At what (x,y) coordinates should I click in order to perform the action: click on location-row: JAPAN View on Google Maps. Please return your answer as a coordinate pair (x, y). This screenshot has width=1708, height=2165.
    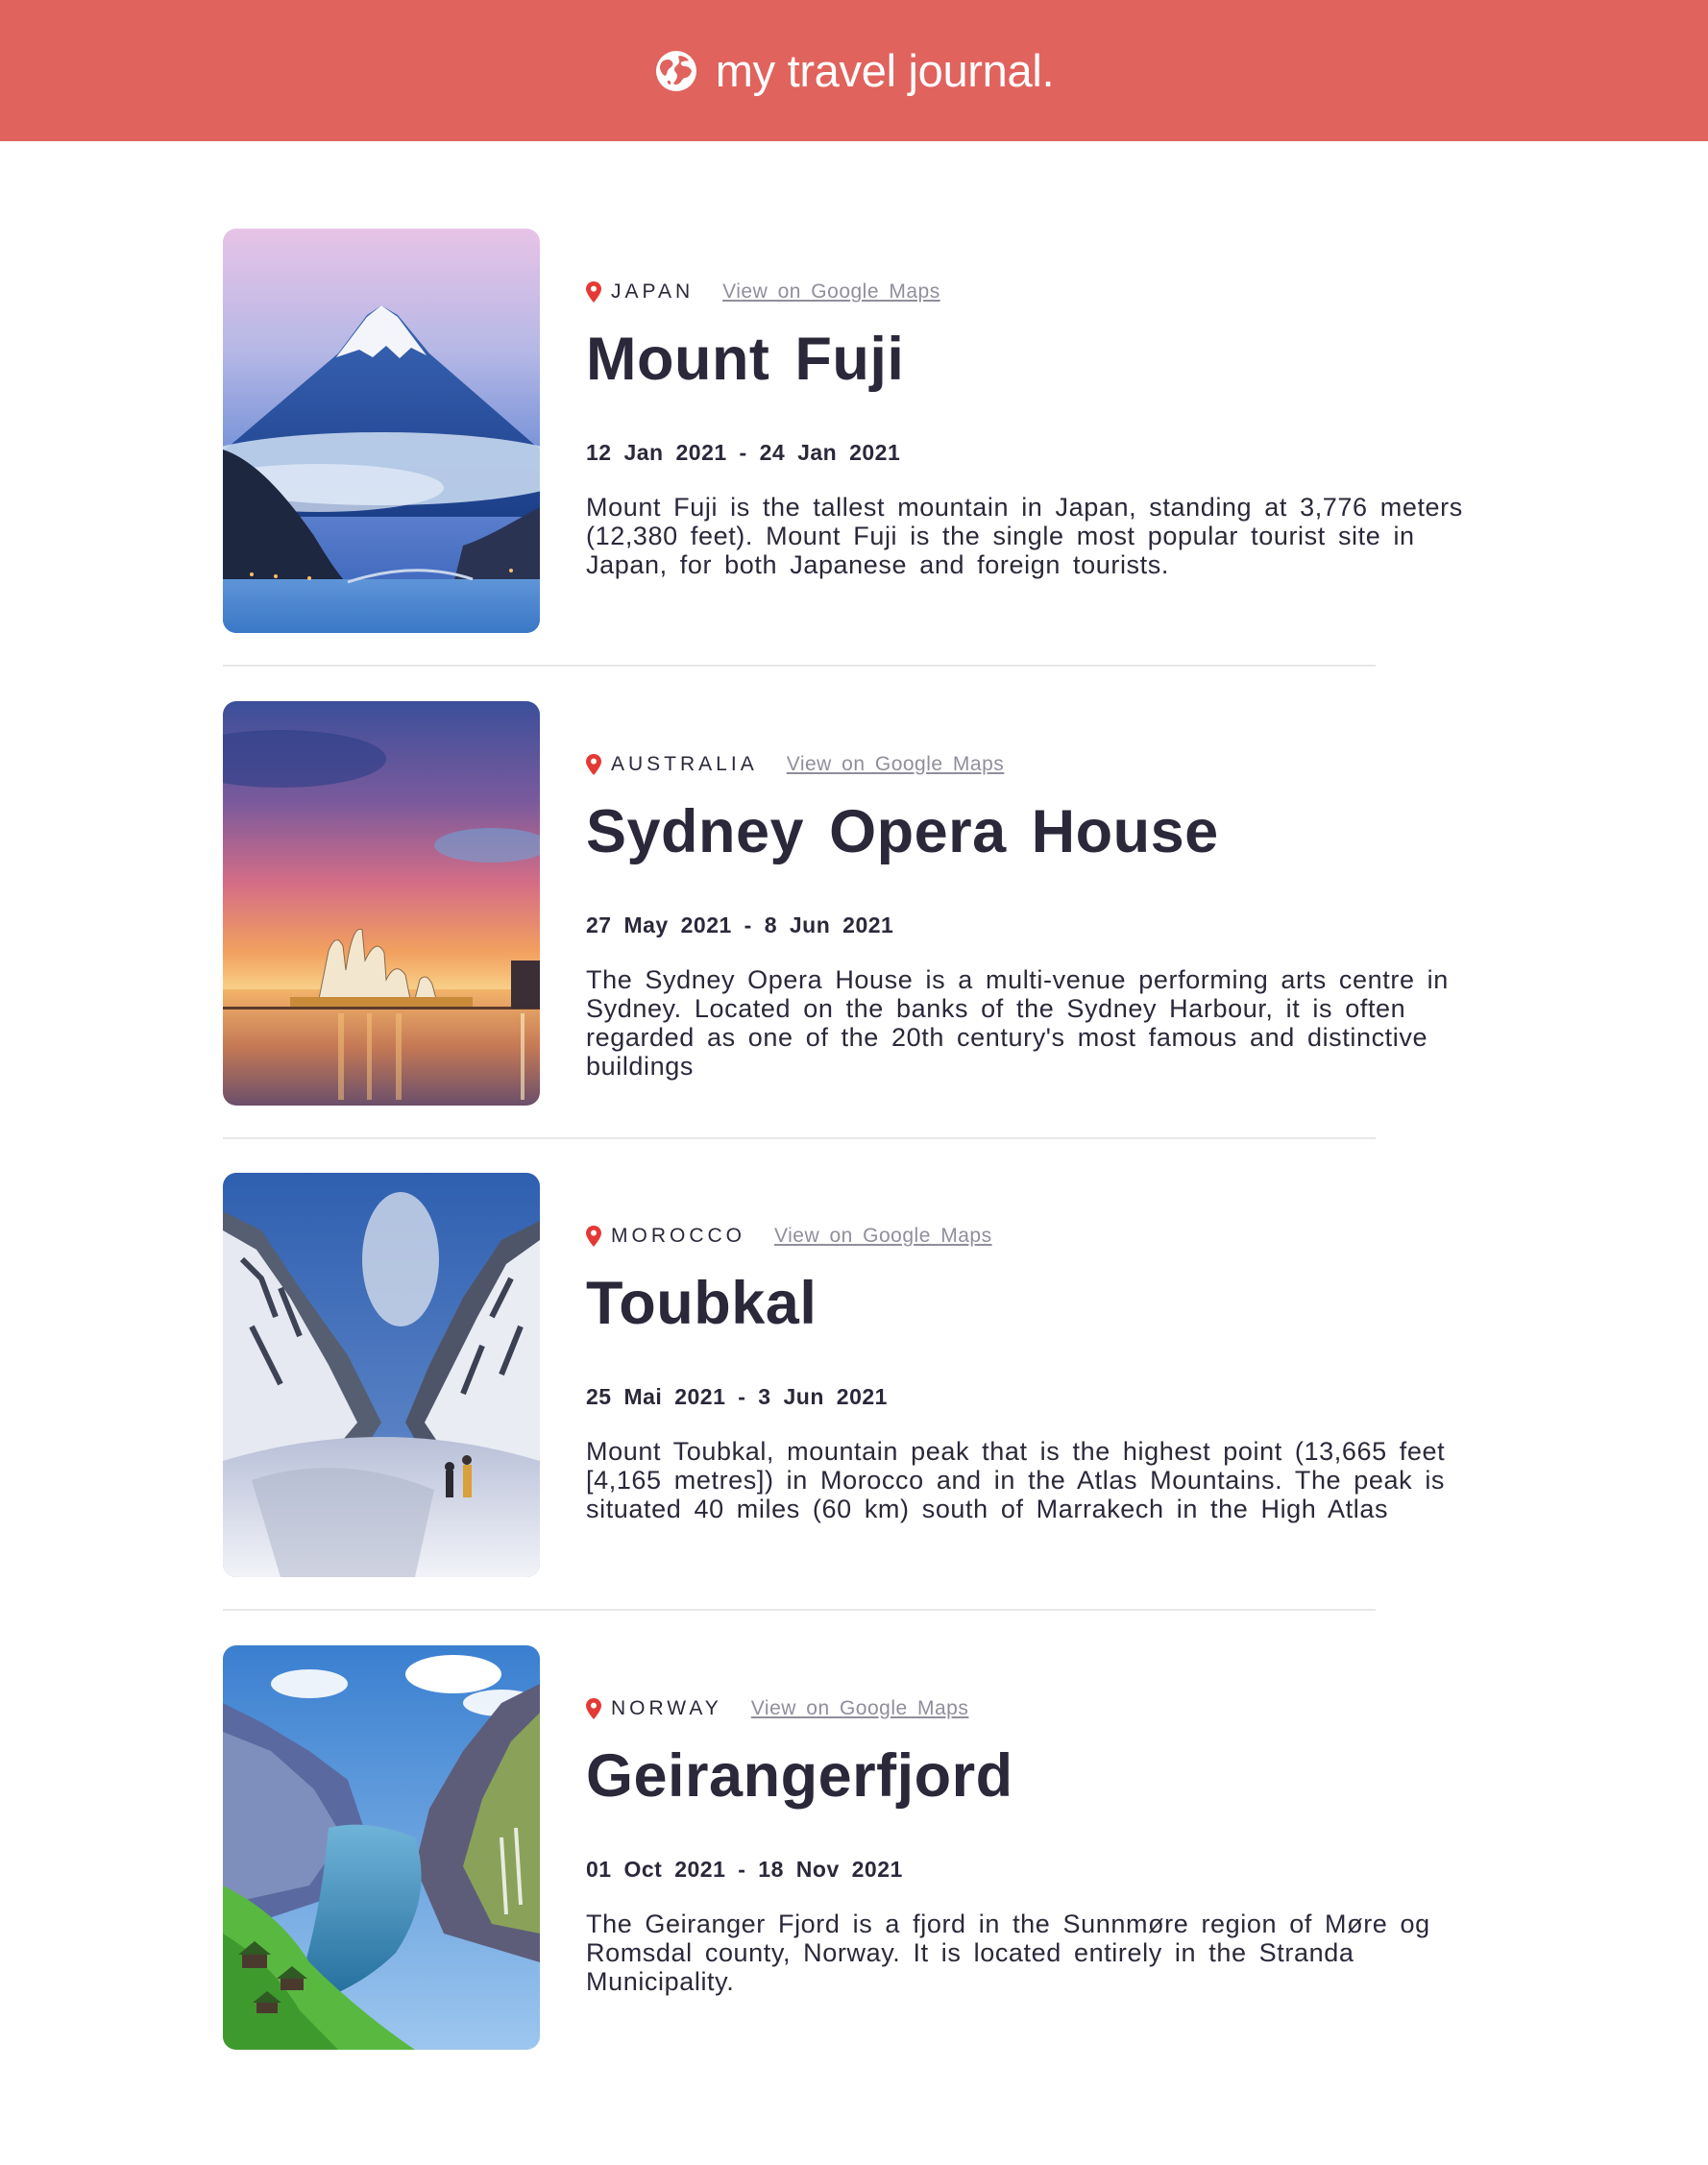
    Looking at the image, I should click on (763, 292).